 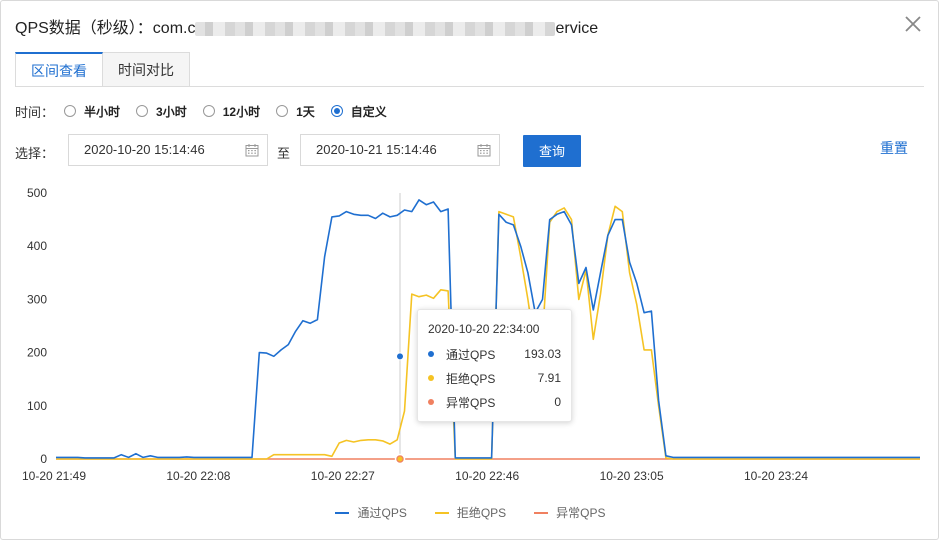 I want to click on tooltip-row-error: 异常QPS 0, so click(x=494, y=402).